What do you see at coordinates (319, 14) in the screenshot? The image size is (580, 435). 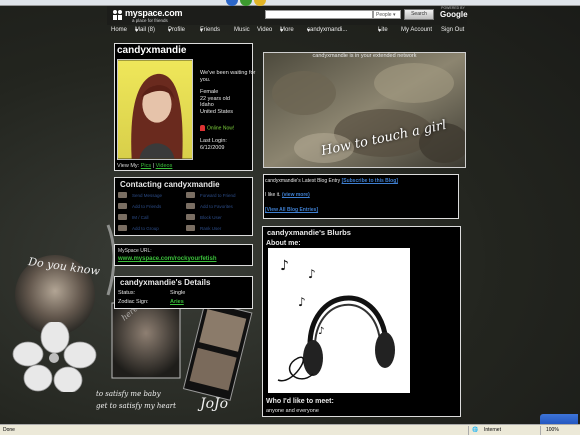 I see `search-input` at bounding box center [319, 14].